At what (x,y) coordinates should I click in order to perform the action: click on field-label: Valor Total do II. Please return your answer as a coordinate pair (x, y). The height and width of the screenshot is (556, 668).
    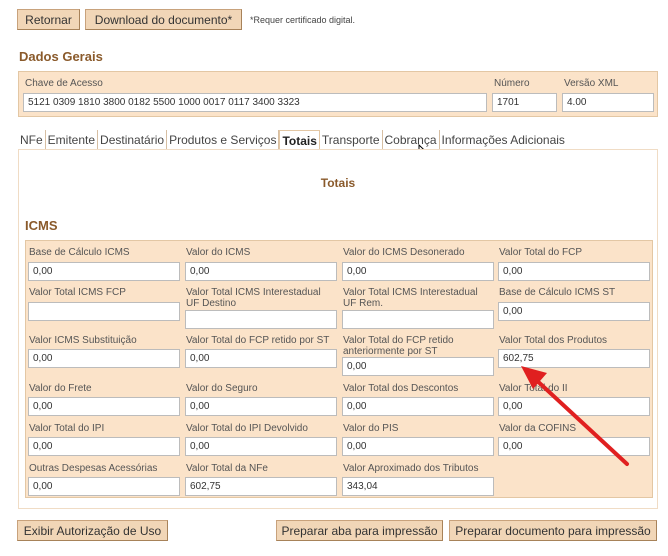
    Looking at the image, I should click on (533, 388).